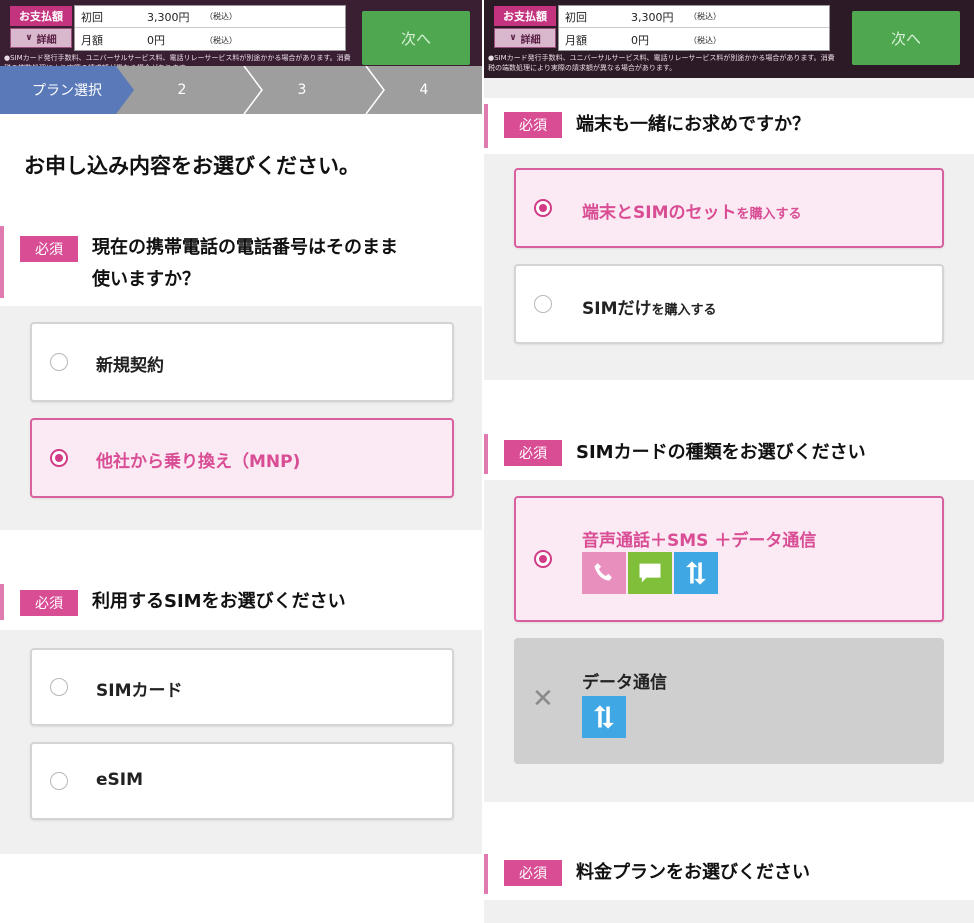 This screenshot has height=923, width=974. I want to click on option-label: データ通信, so click(624, 683).